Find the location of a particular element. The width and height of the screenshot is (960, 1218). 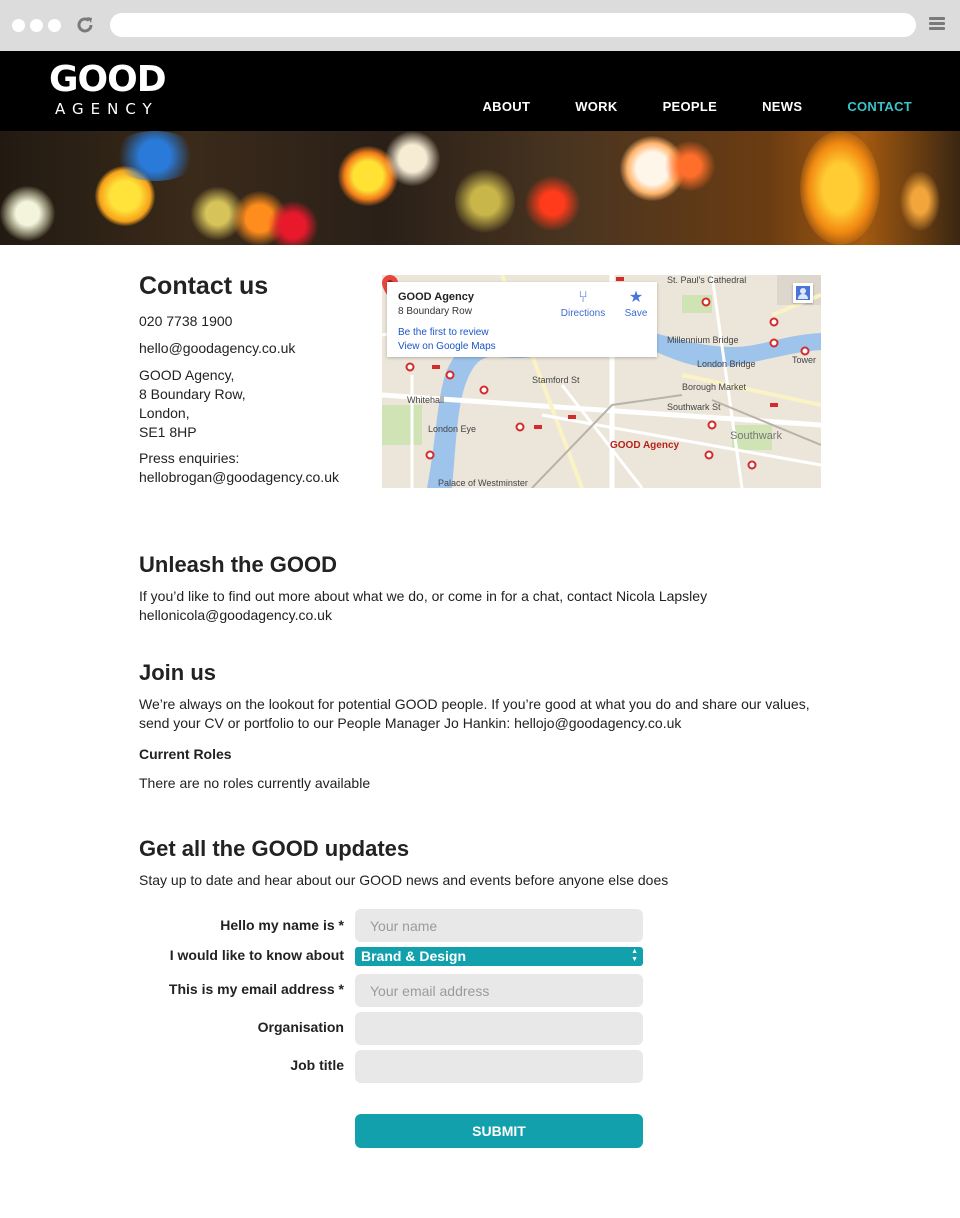

address-line: GOOD Agency, is located at coordinates (187, 375).